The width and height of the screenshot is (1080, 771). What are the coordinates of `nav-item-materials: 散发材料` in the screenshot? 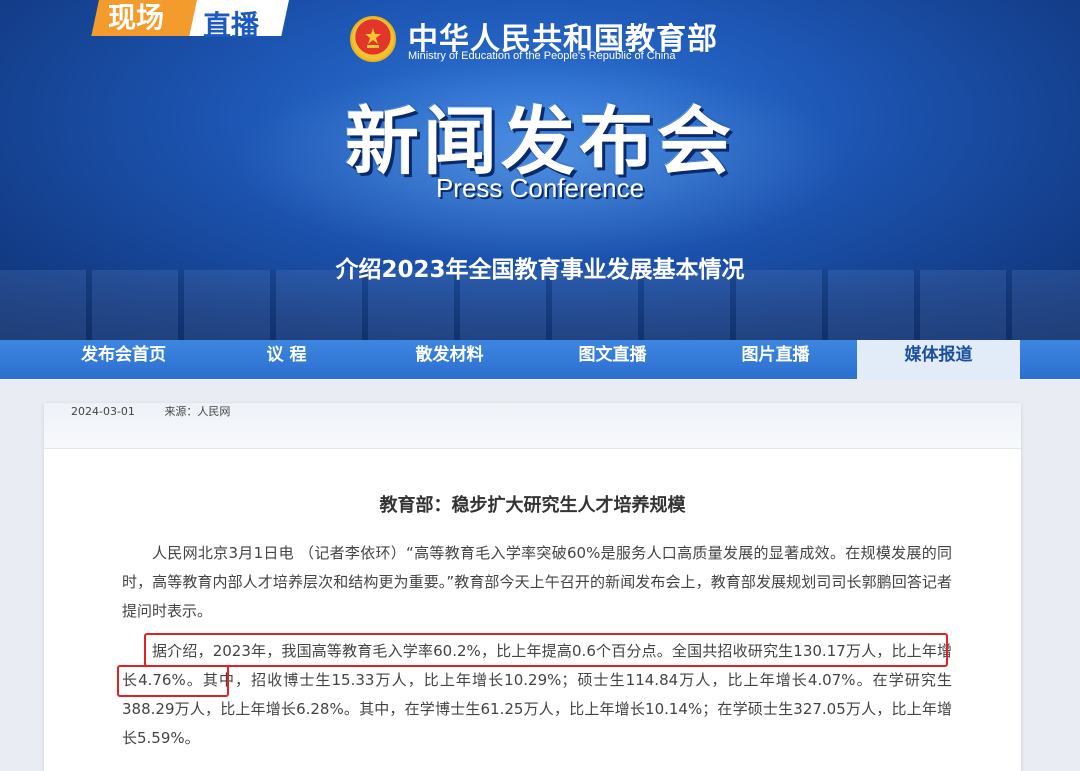 It's located at (449, 359).